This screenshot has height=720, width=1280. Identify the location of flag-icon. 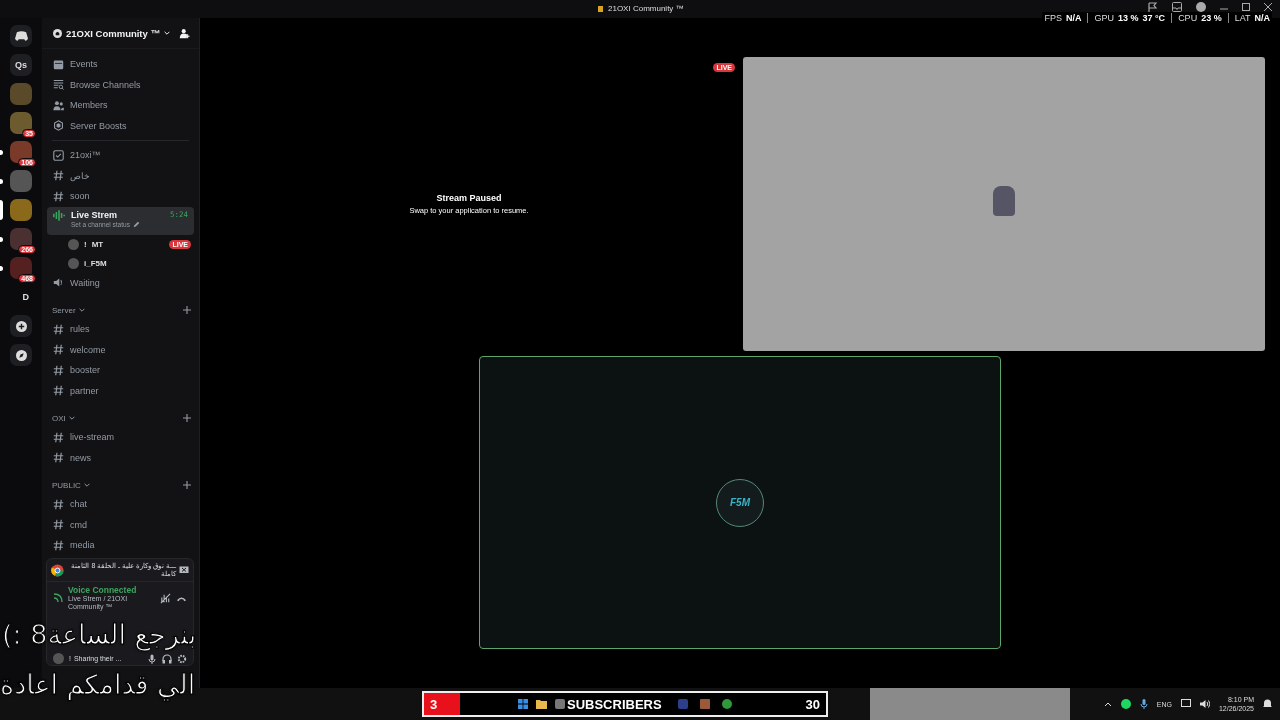
(1153, 7).